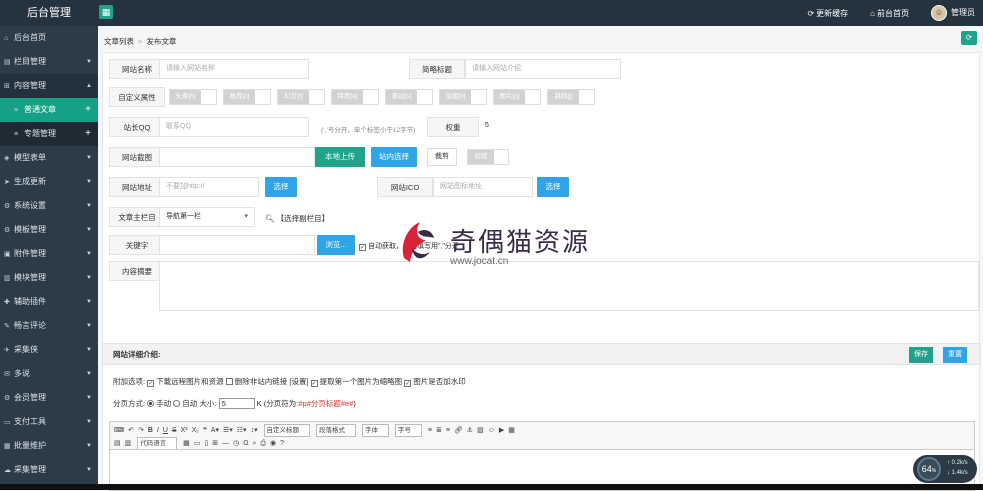 This screenshot has width=983, height=491. What do you see at coordinates (375, 430) in the screenshot?
I see `font-select: 字体` at bounding box center [375, 430].